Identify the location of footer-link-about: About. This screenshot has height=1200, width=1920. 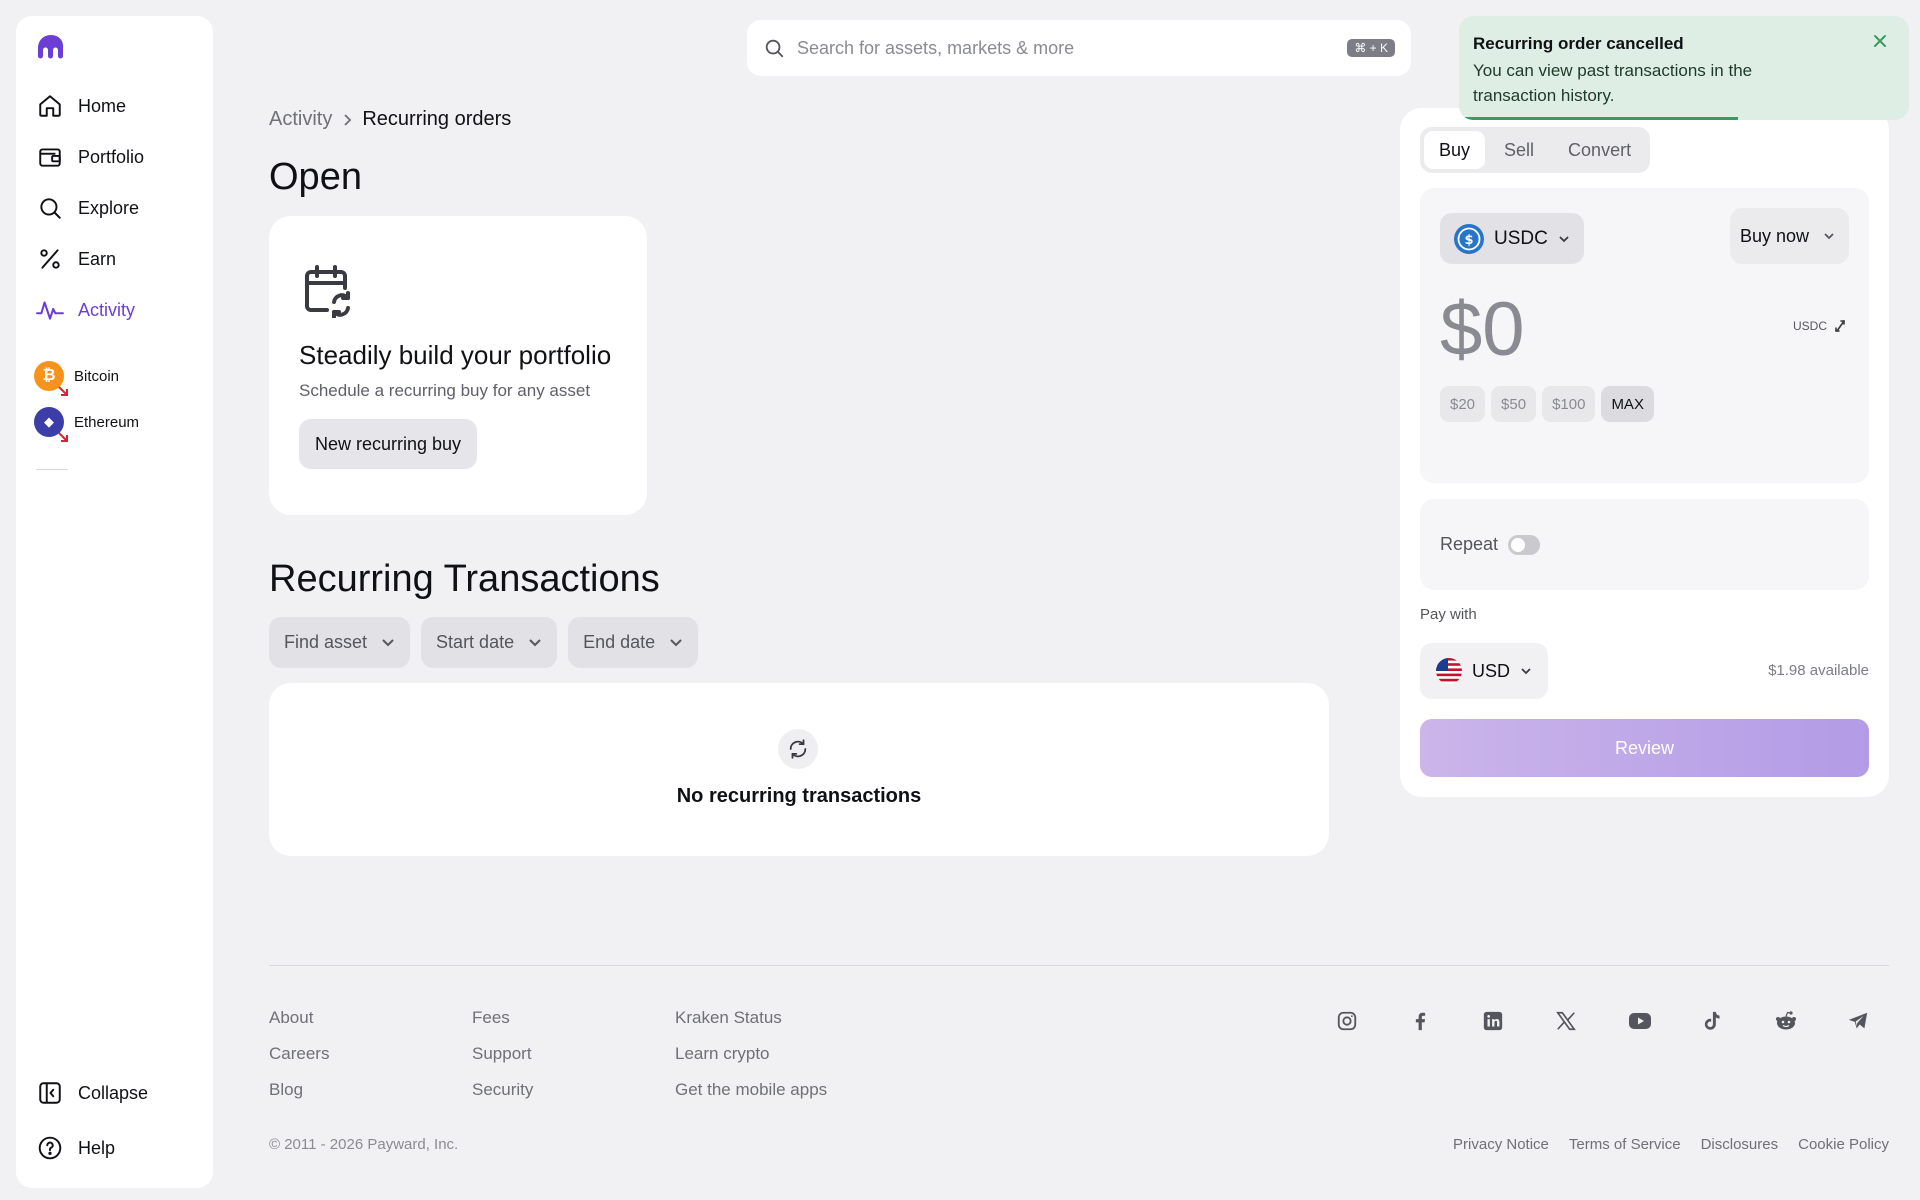
(299, 1018).